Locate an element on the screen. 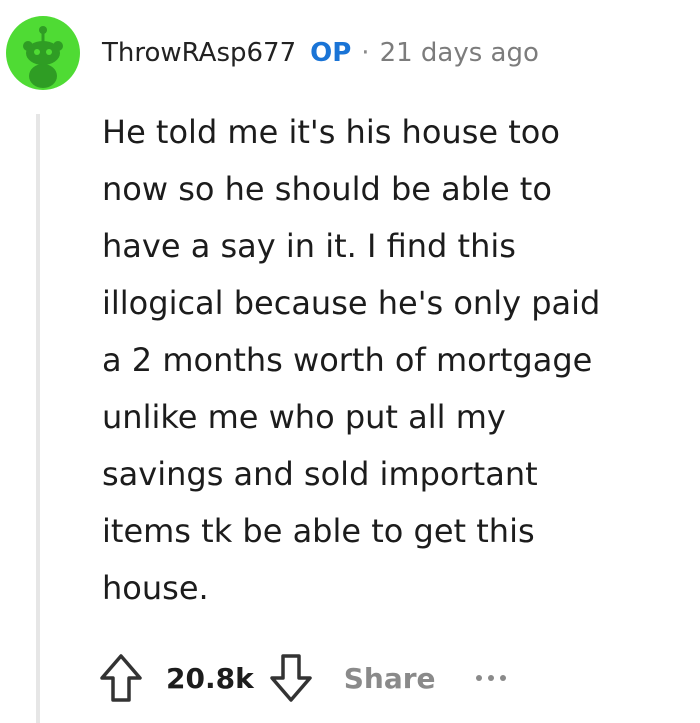  downvote-arrow-icon is located at coordinates (290, 678).